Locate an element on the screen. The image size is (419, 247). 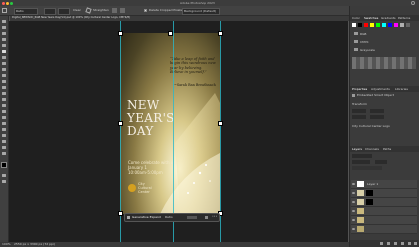
clone-stamp-tool-icon is located at coordinates (4, 81).